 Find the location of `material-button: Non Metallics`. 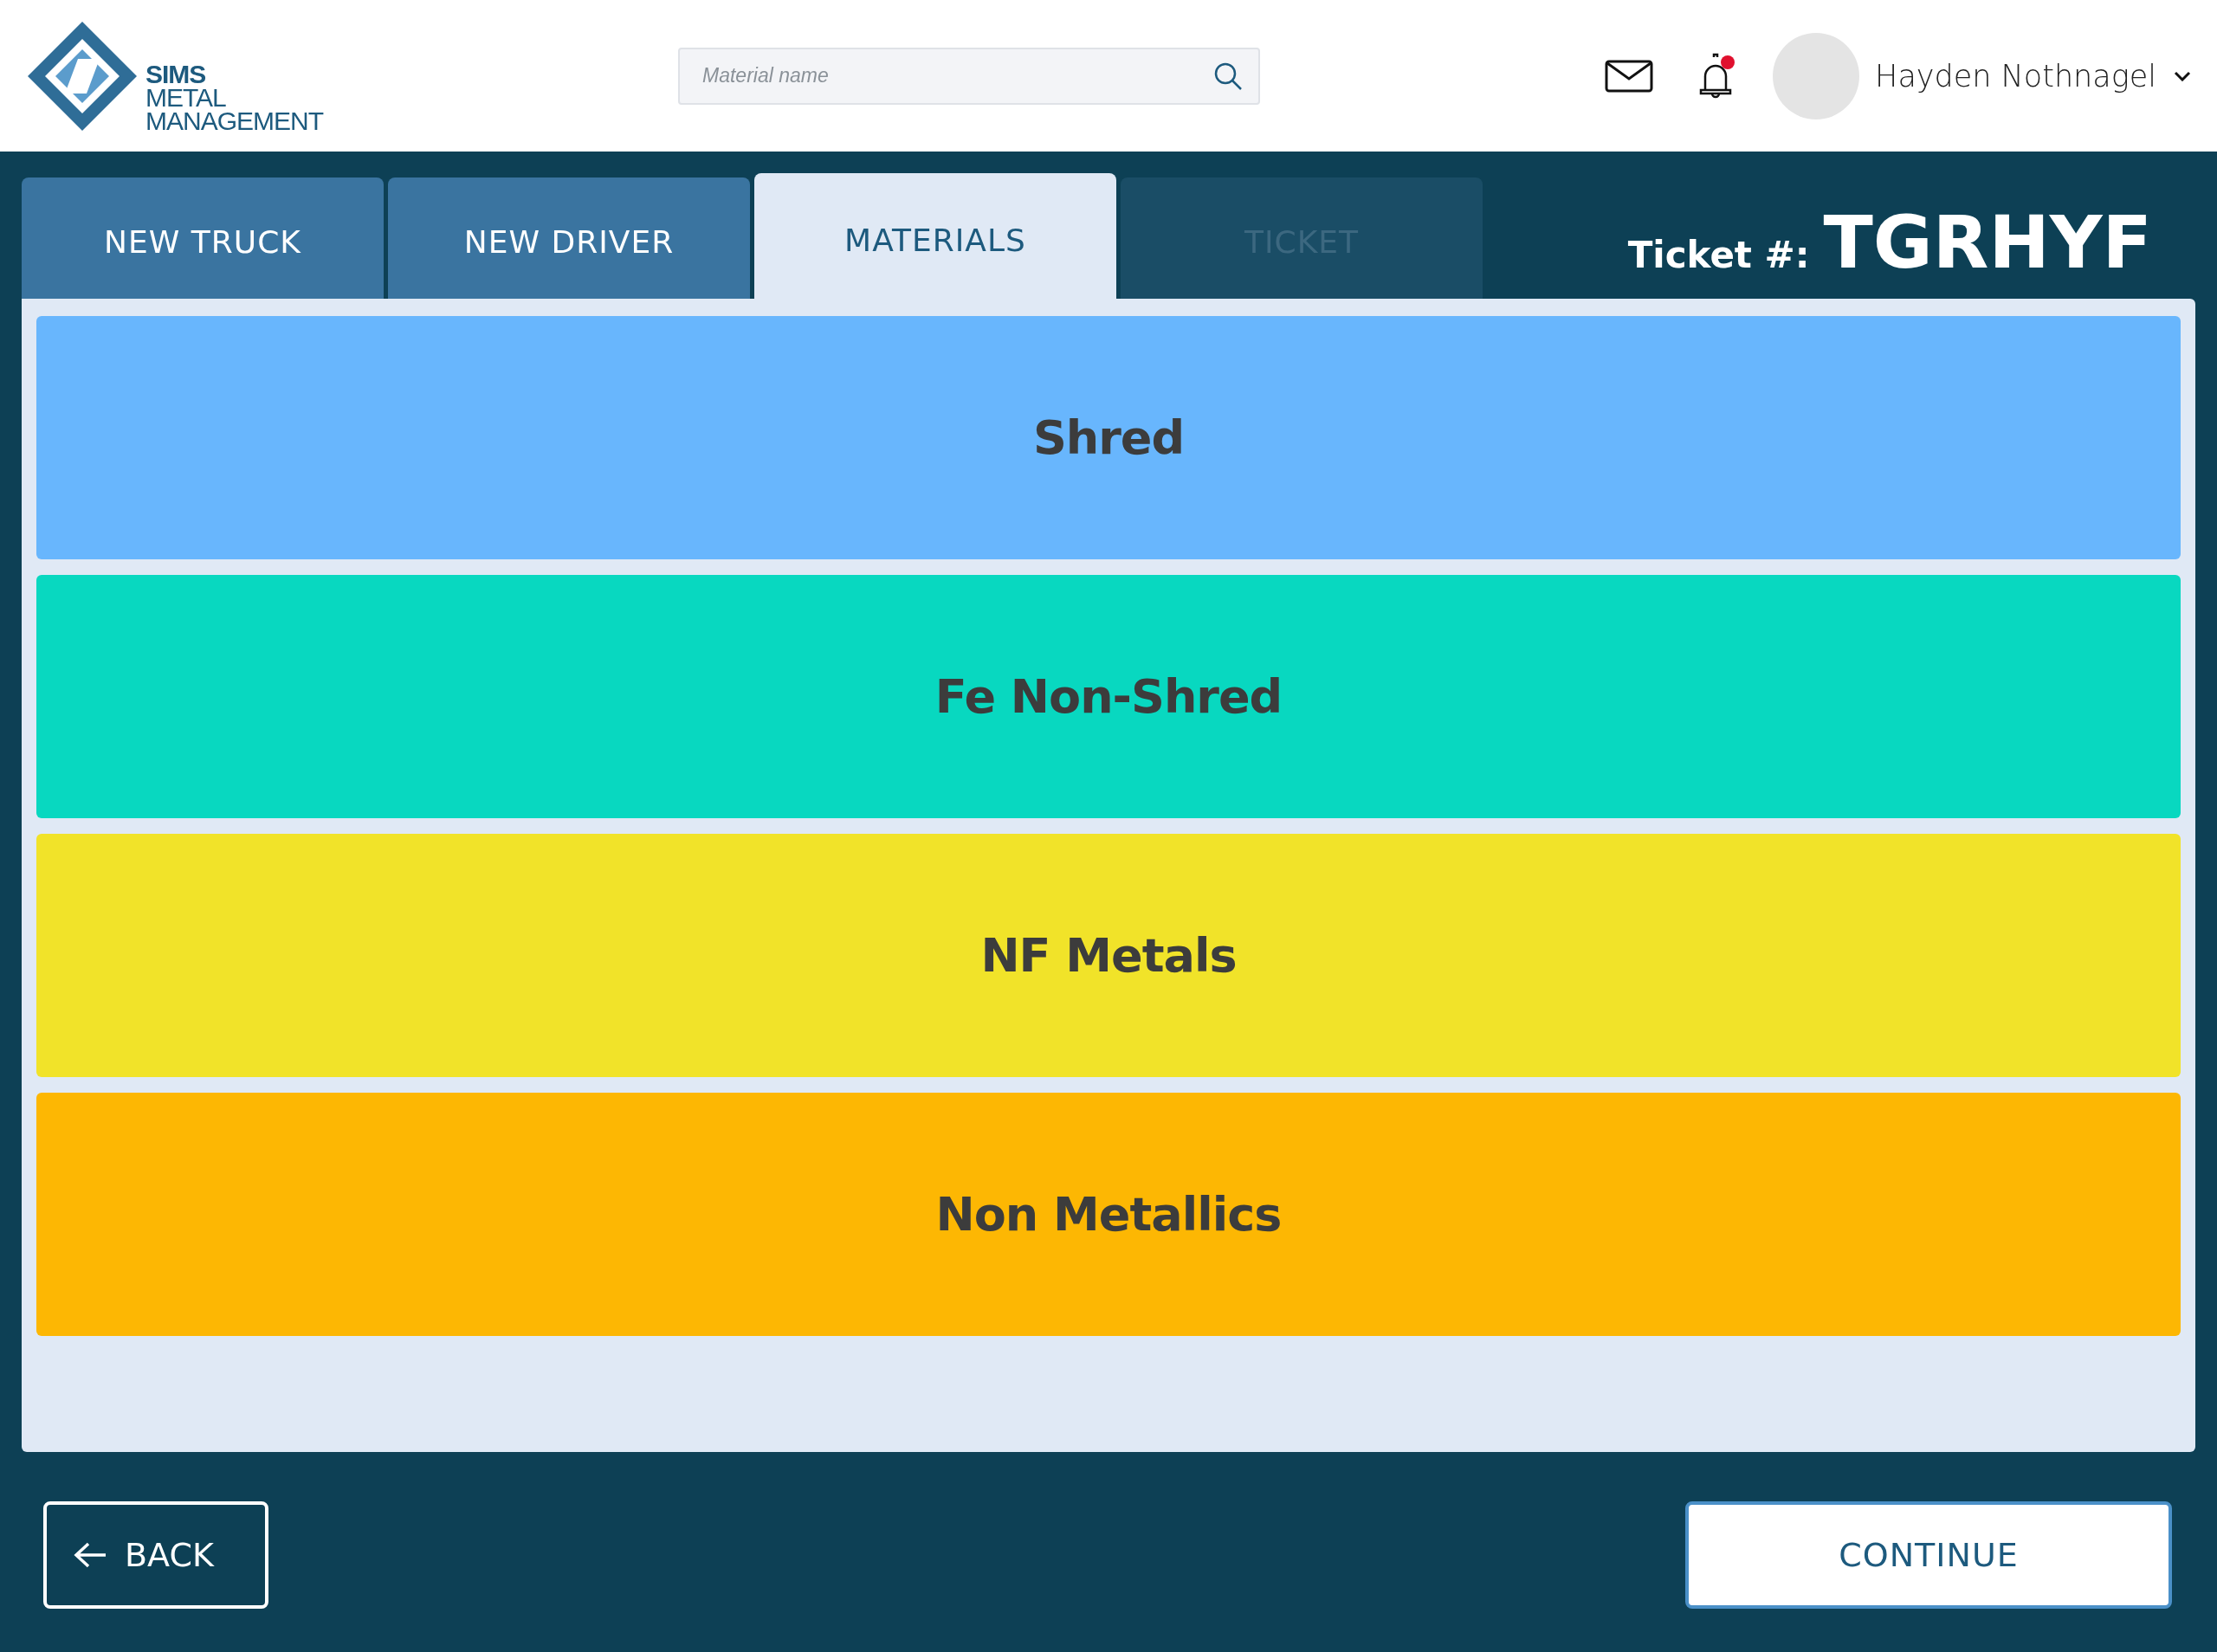

material-button: Non Metallics is located at coordinates (1108, 1214).